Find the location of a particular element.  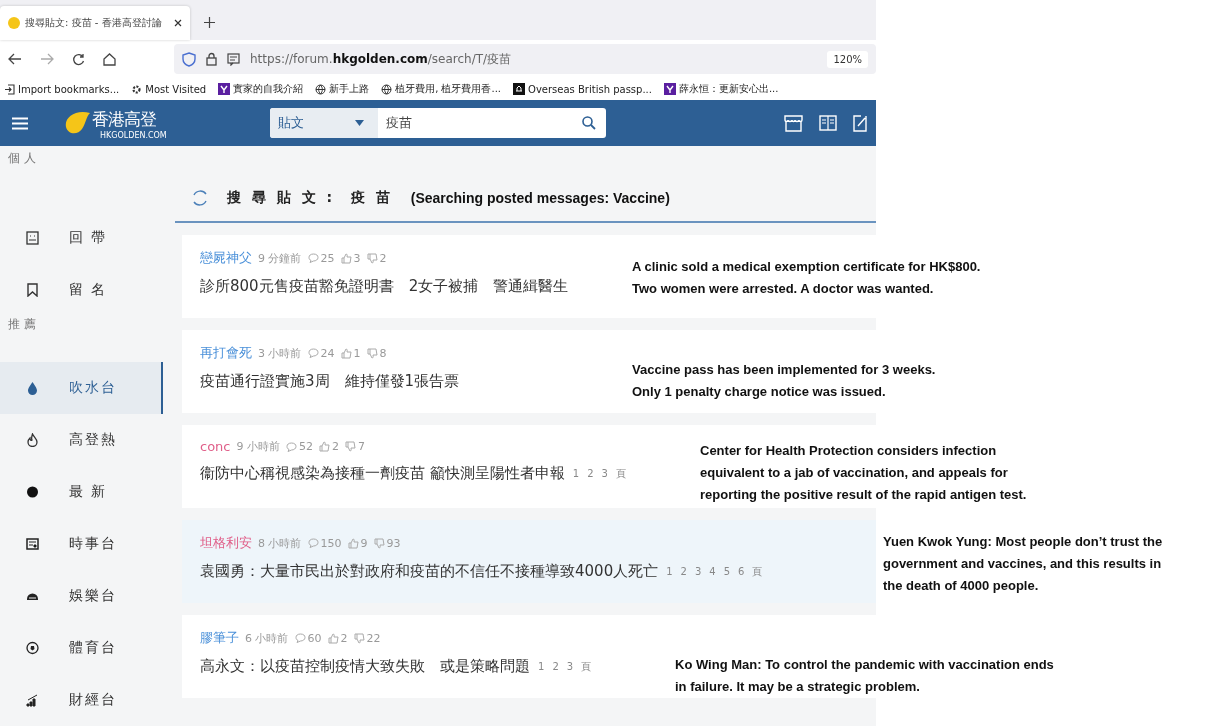

reply-count: 150 is located at coordinates (331, 543).